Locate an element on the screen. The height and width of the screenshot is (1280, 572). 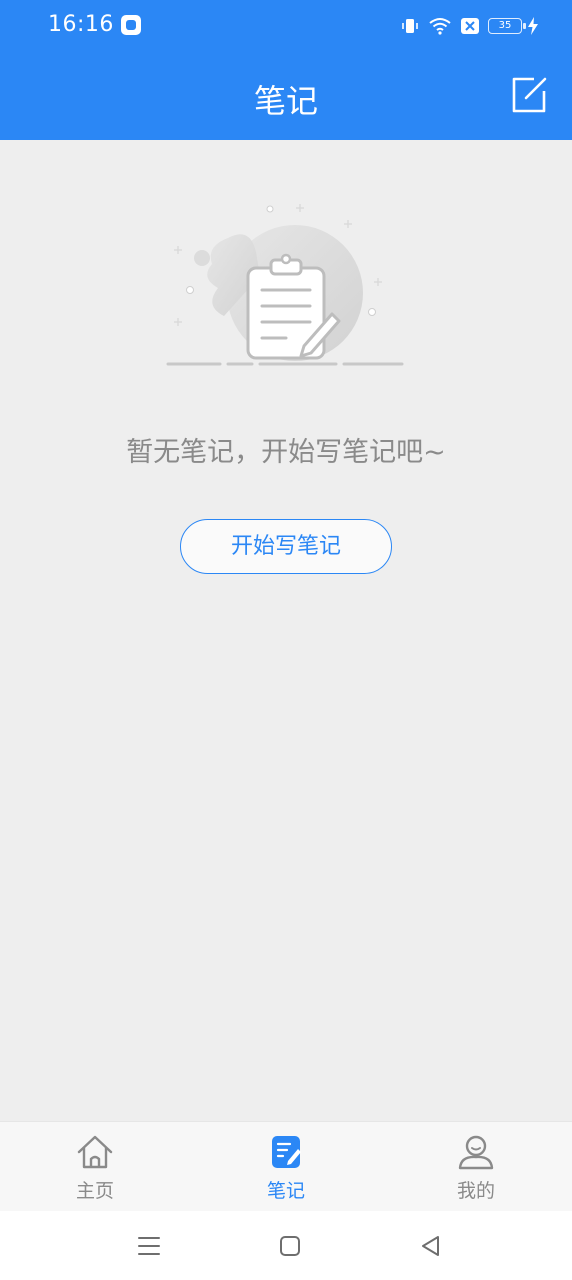
sim-disabled-icon is located at coordinates (470, 26).